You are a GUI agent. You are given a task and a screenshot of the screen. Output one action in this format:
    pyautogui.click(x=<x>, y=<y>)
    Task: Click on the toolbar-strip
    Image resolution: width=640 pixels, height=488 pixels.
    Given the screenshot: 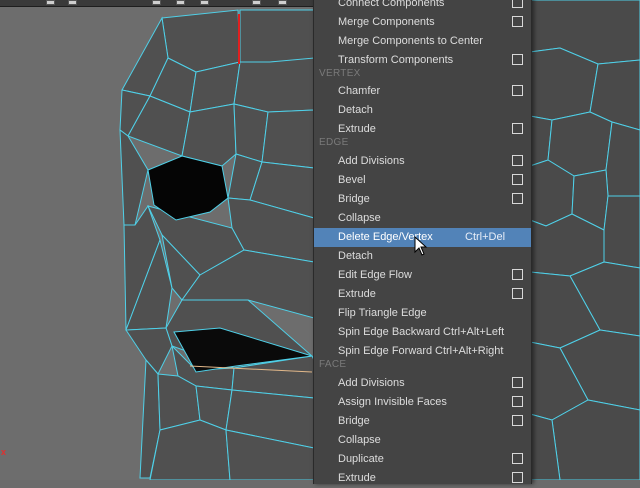 What is the action you would take?
    pyautogui.click(x=157, y=3)
    